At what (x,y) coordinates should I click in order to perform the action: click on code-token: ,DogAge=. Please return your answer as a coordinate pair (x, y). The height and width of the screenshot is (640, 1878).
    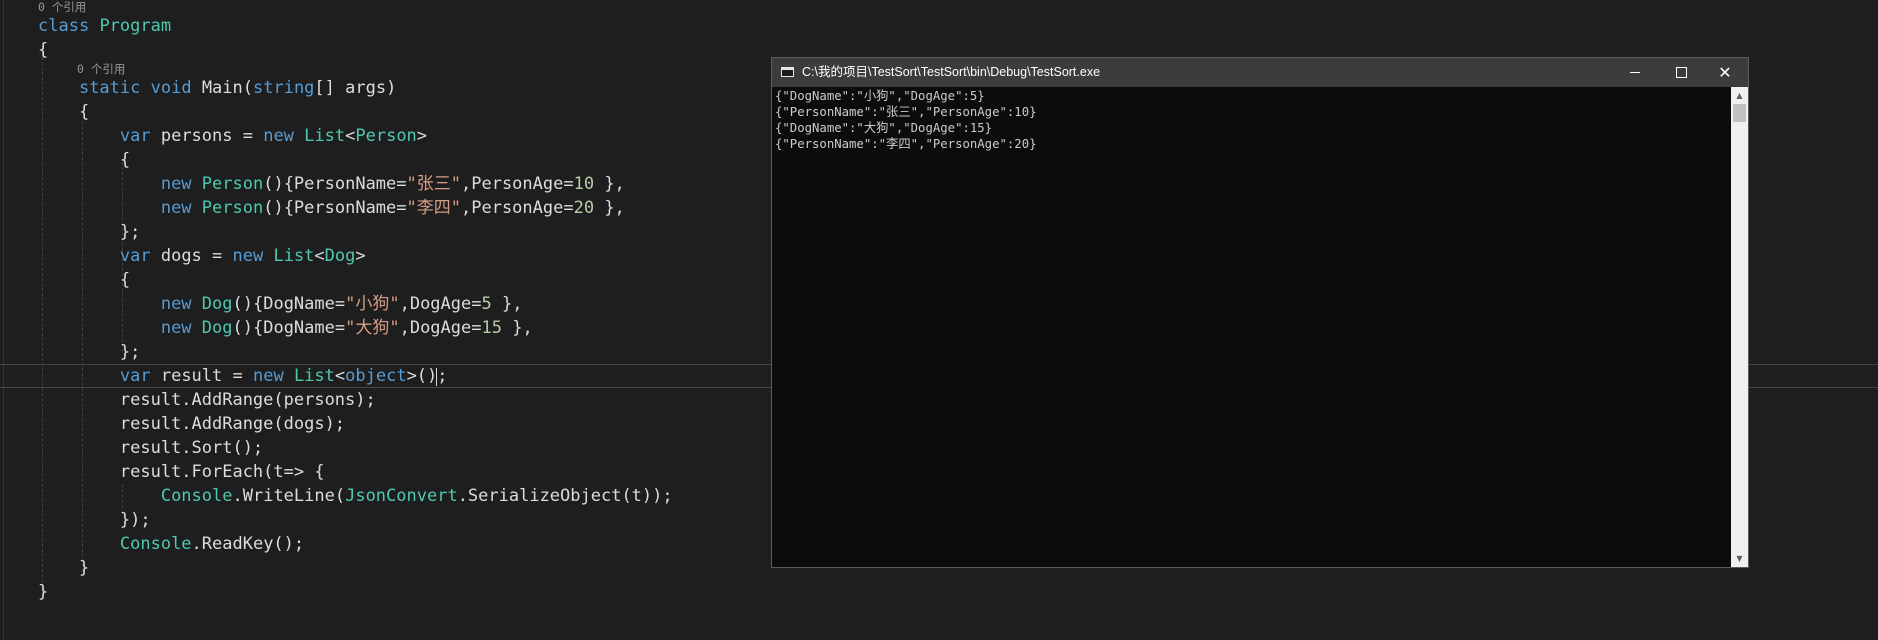
    Looking at the image, I should click on (440, 304).